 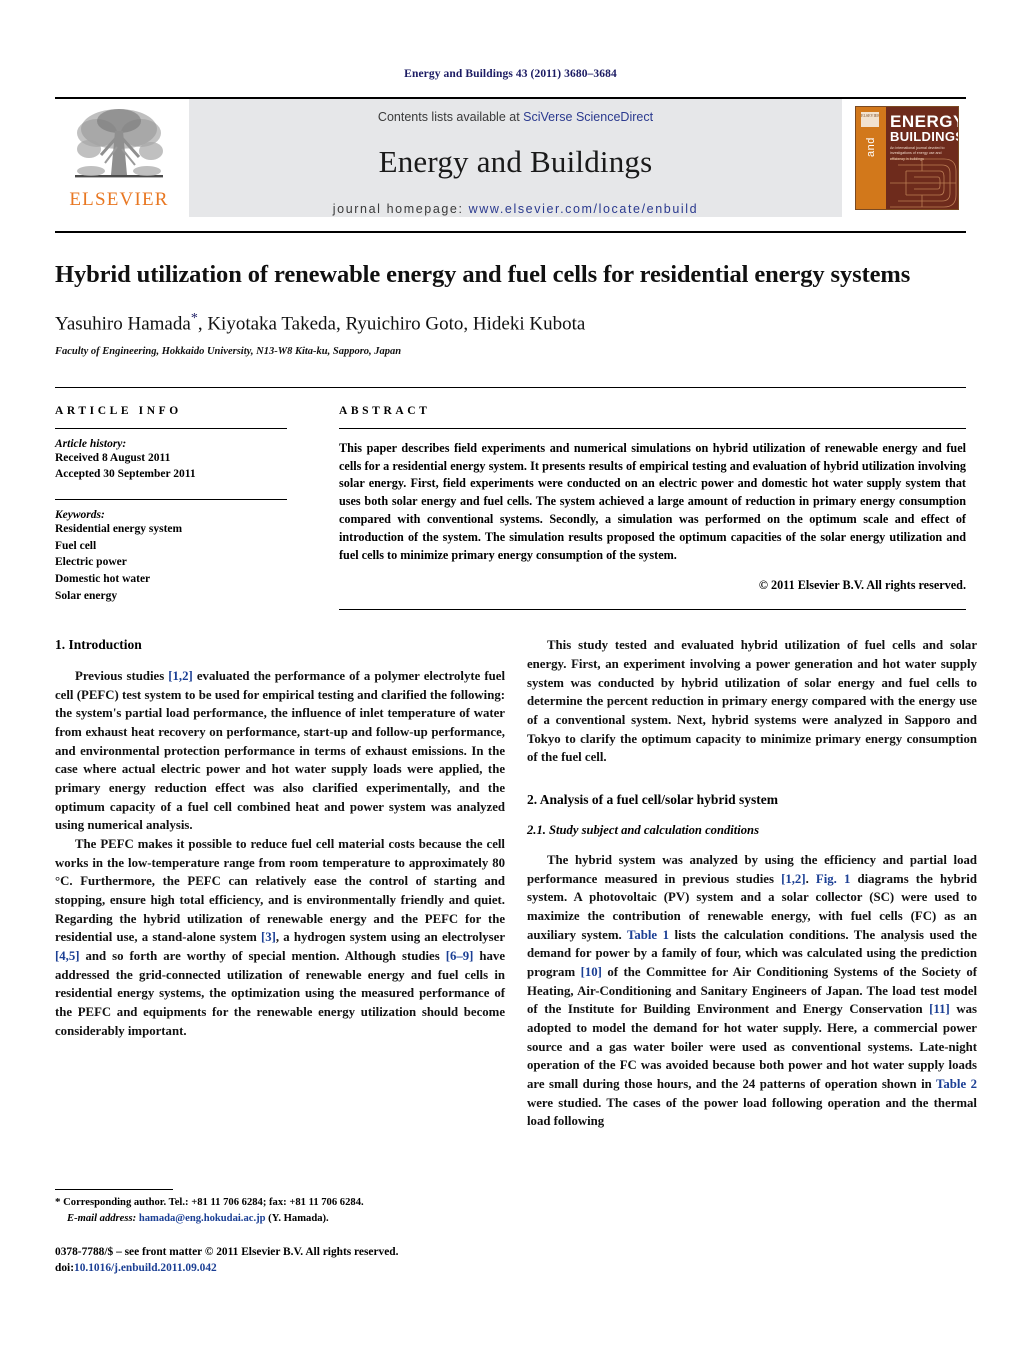 I want to click on elsevier-logo: ELSEVIER, so click(x=119, y=158).